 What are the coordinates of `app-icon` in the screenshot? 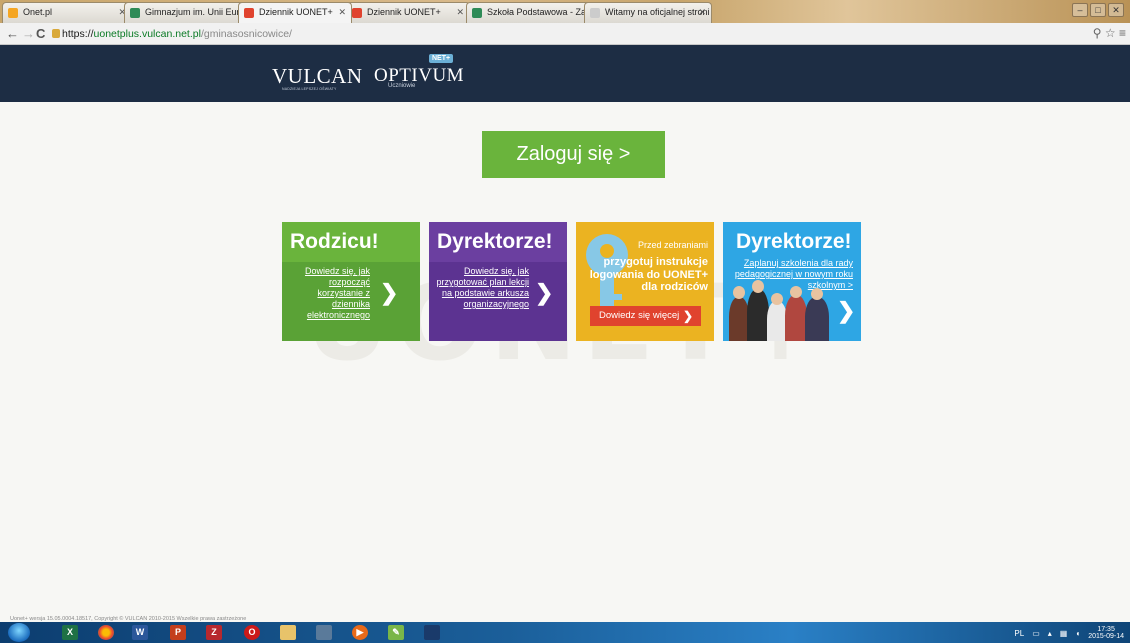 It's located at (432, 632).